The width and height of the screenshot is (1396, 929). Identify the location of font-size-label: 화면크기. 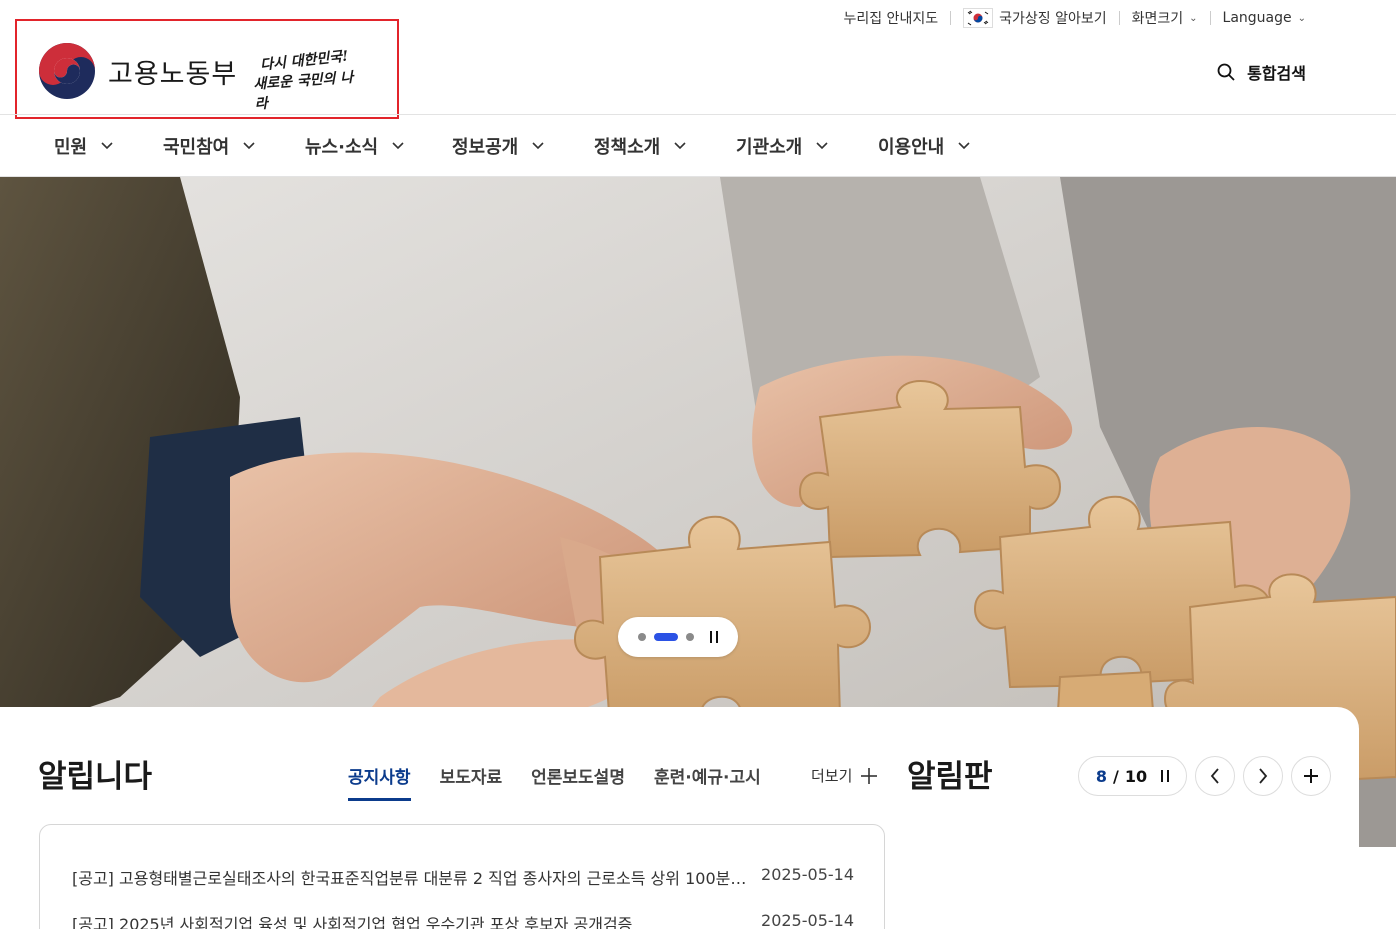
(1157, 19).